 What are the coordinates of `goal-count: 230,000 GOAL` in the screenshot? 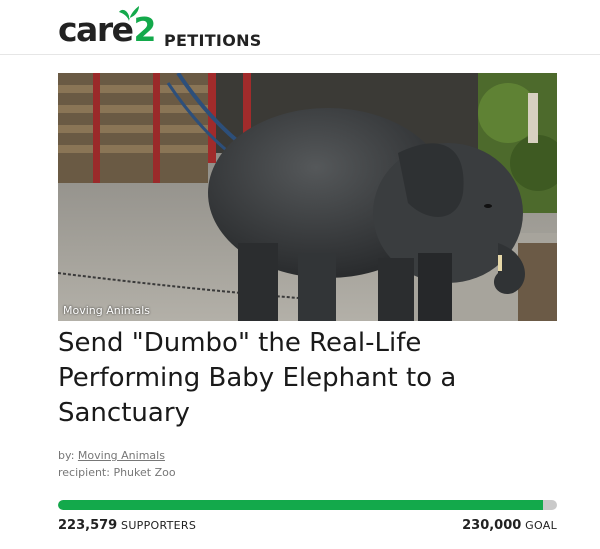 It's located at (509, 525).